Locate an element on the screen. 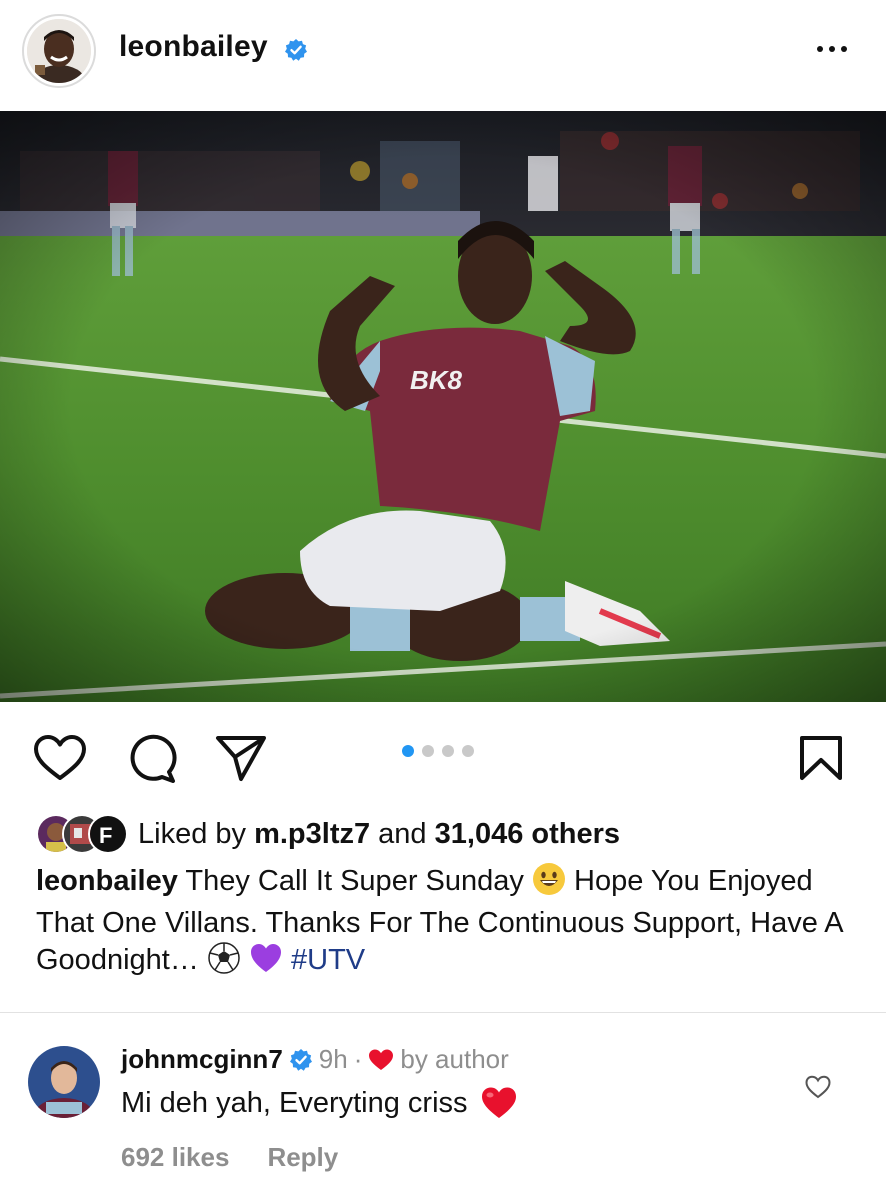  author-liked-heart-icon is located at coordinates (381, 1059).